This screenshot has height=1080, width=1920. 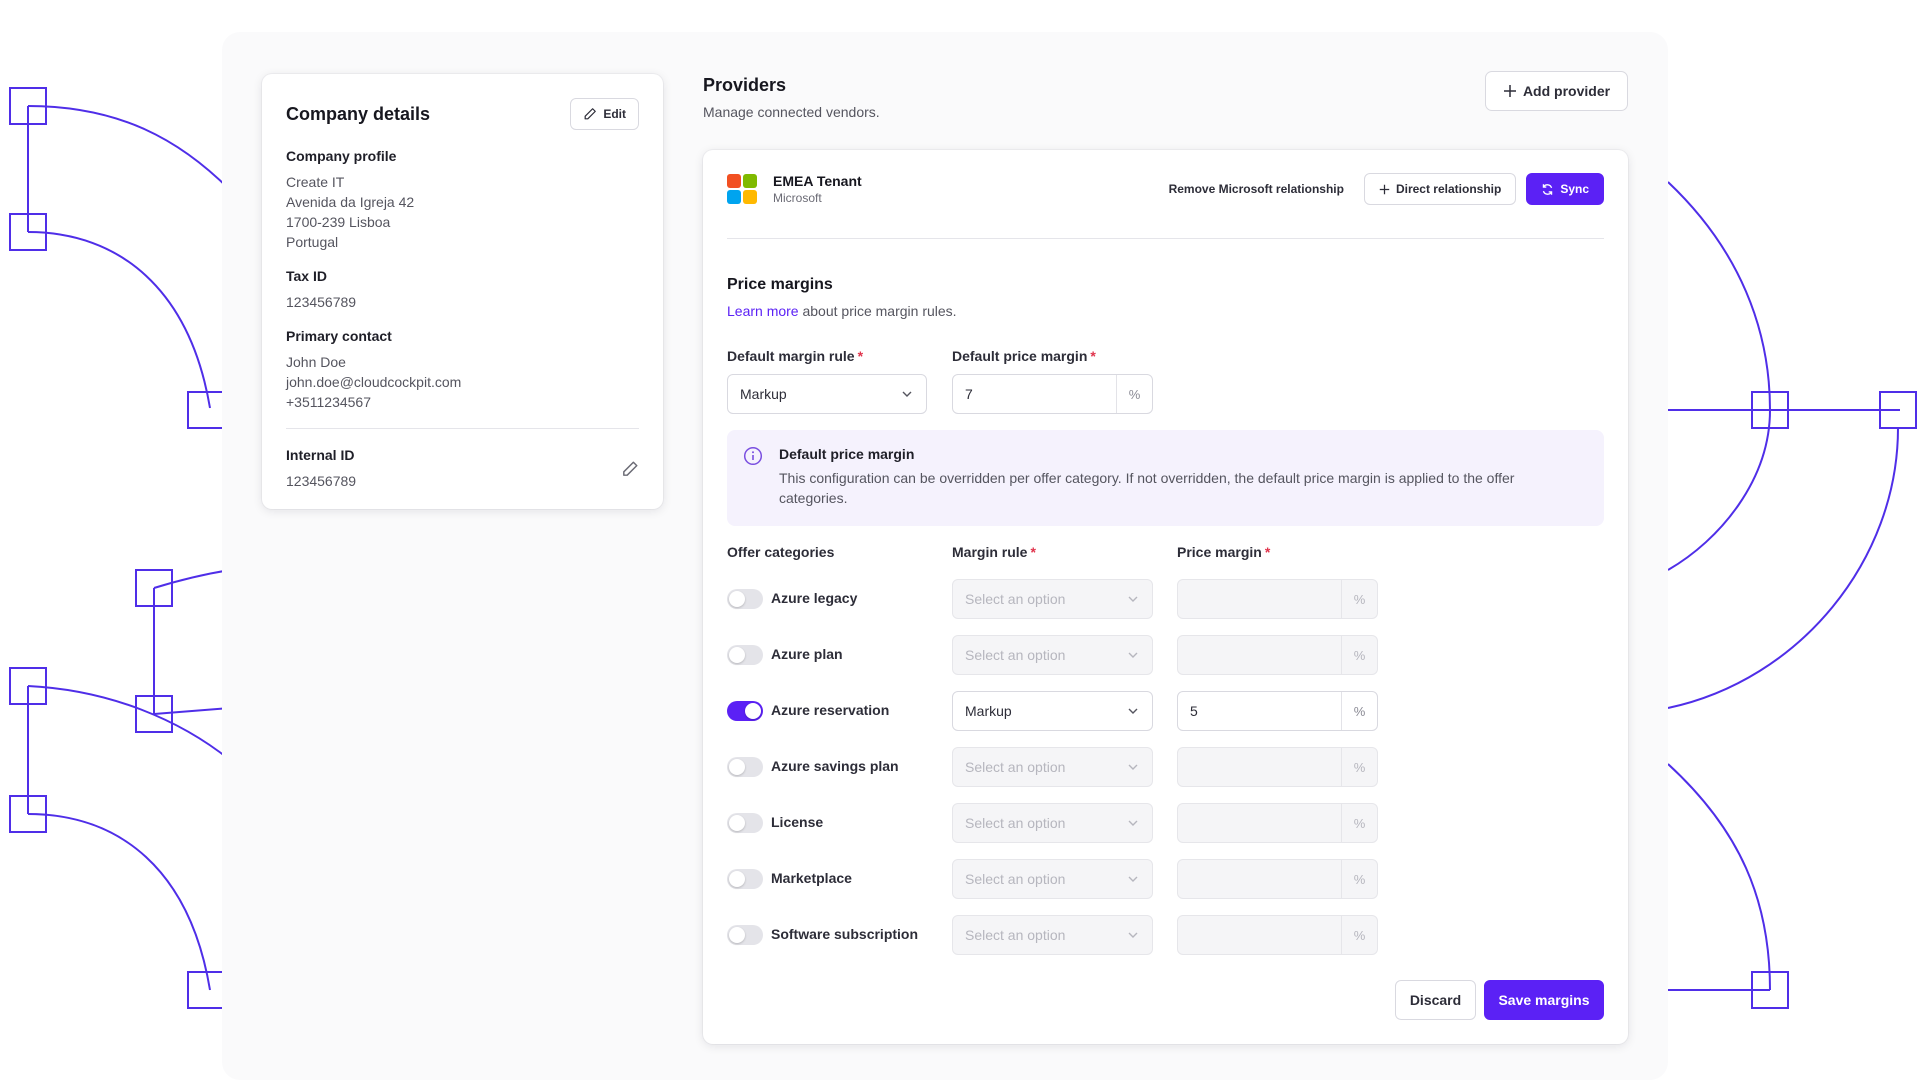 I want to click on offer-category-row: Marketplace Select an option%, so click(x=1077, y=879).